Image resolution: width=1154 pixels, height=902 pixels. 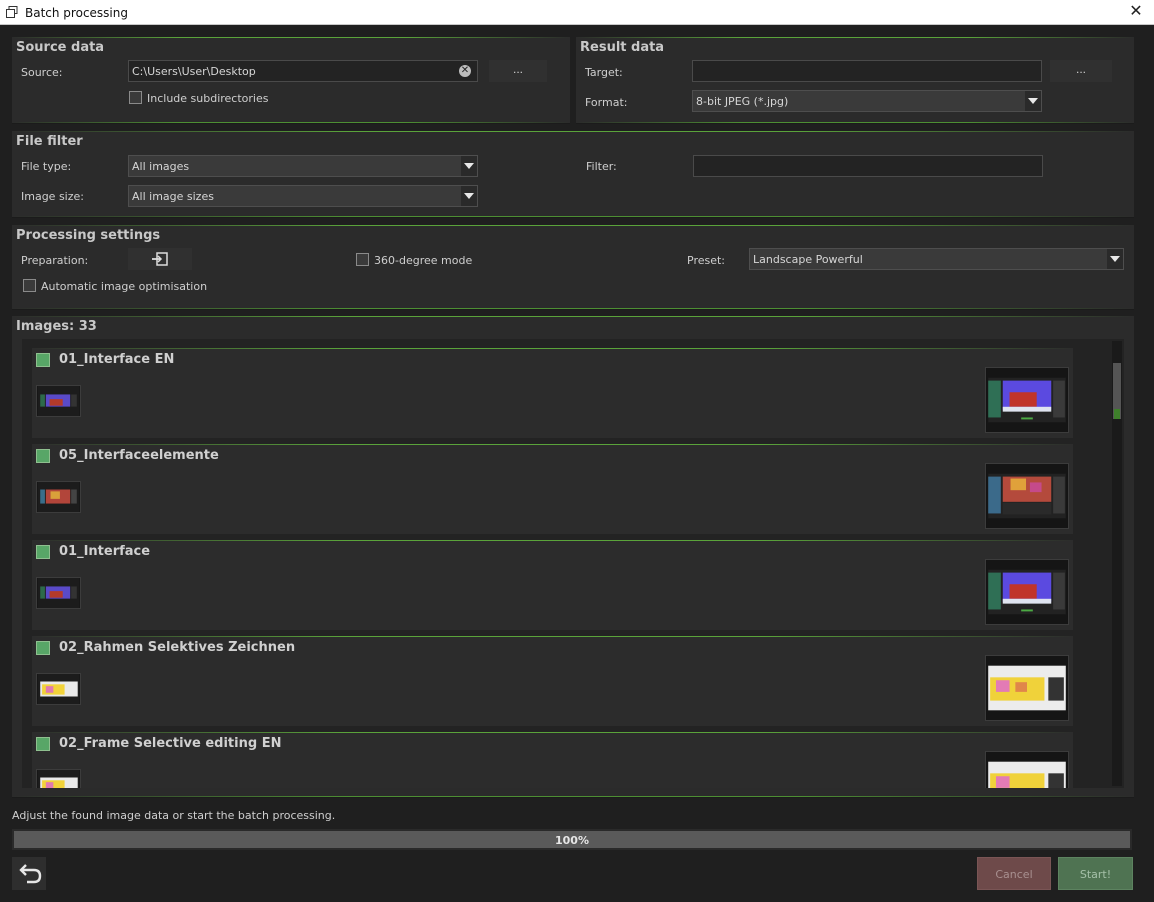 I want to click on undo-icon, so click(x=30, y=874).